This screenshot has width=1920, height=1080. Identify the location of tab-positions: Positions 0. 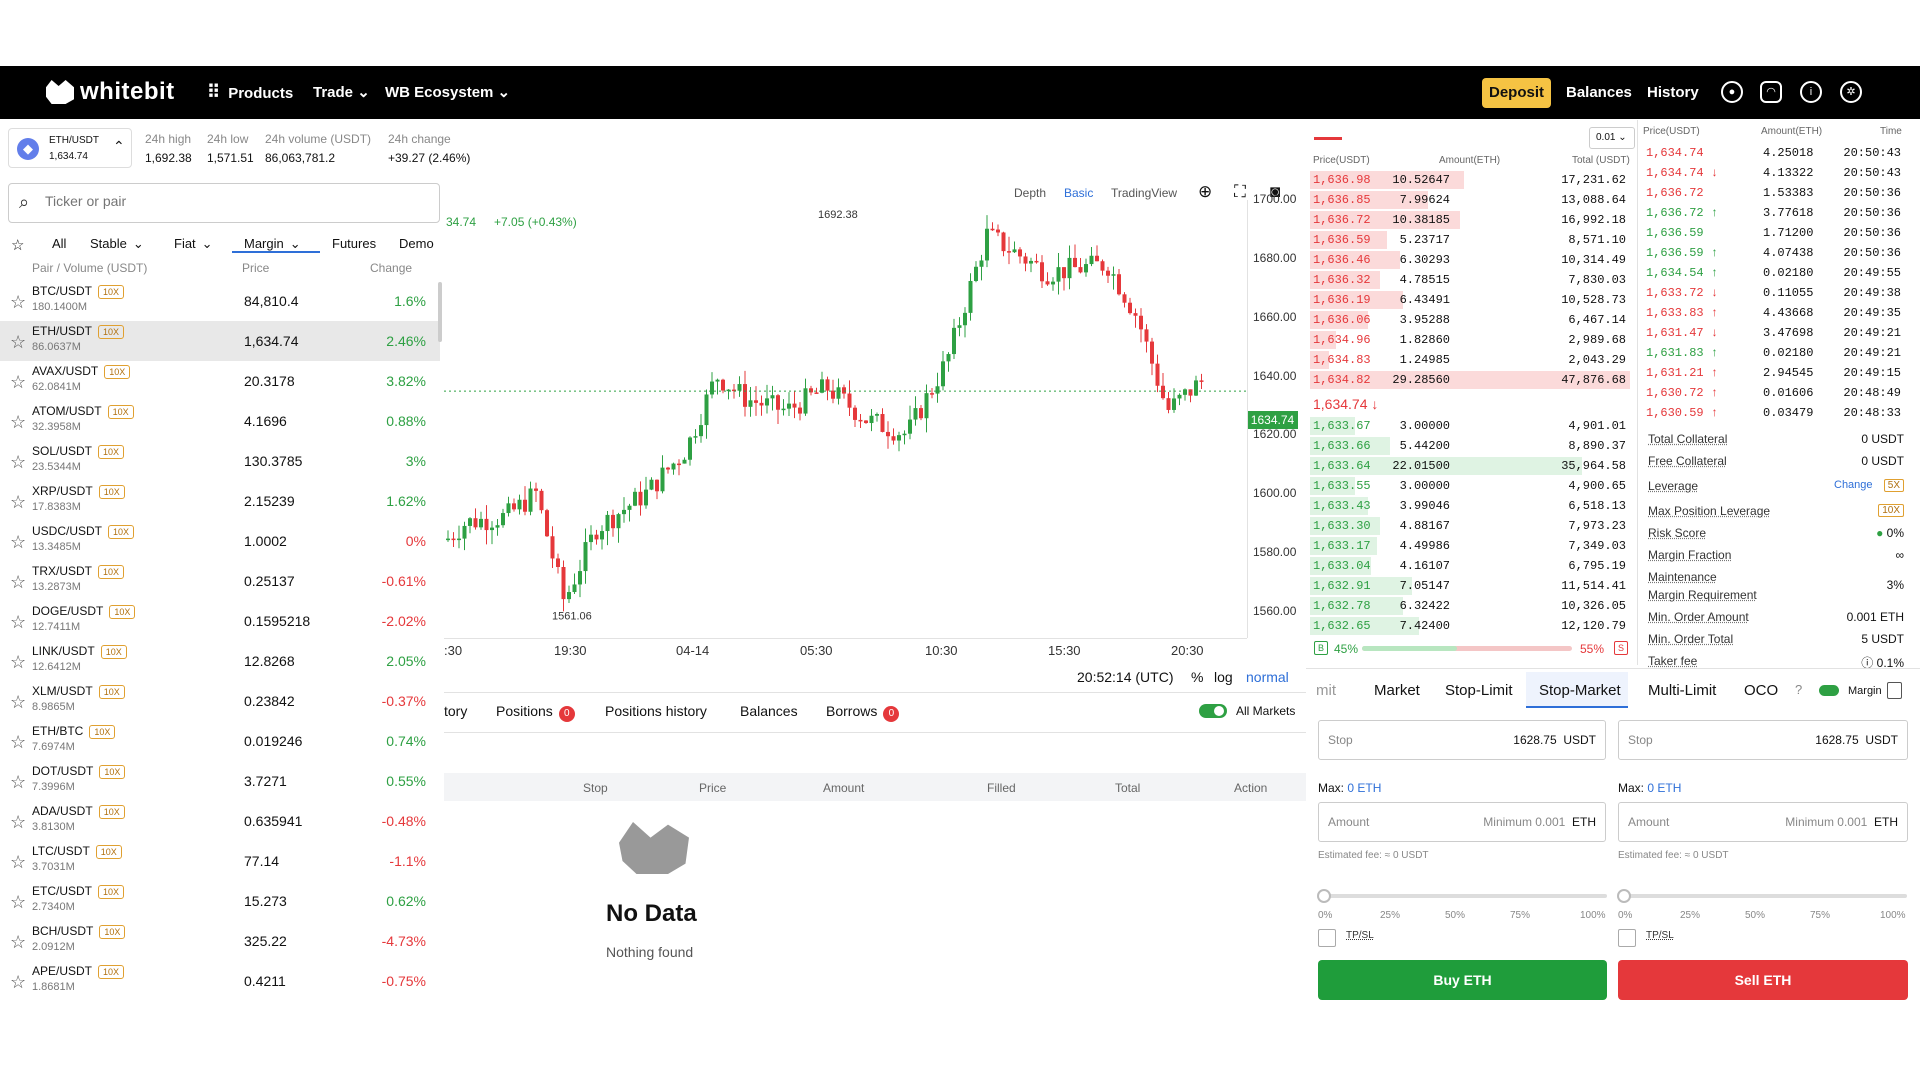
(535, 712).